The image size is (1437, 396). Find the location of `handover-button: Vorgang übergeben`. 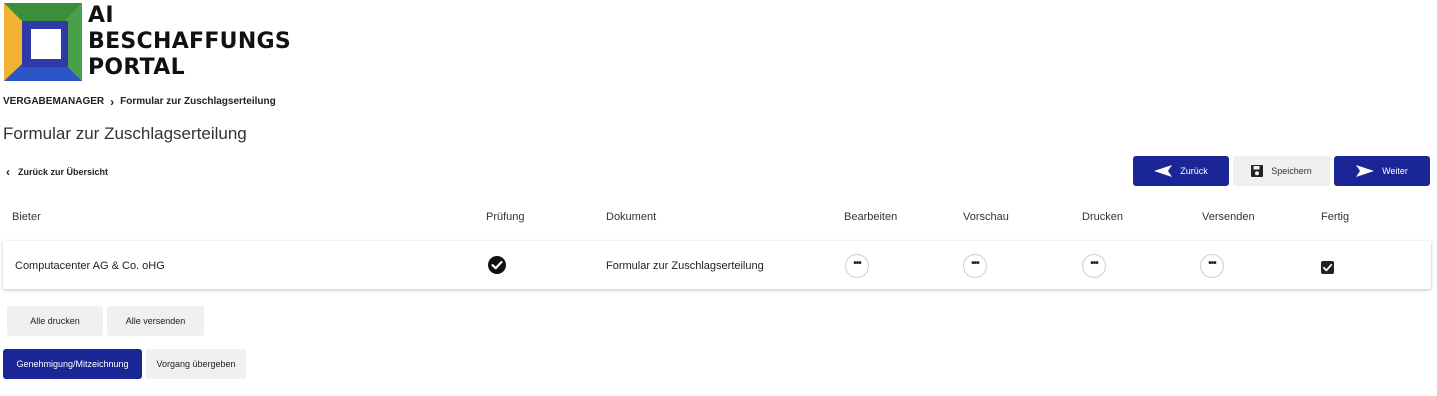

handover-button: Vorgang übergeben is located at coordinates (196, 364).